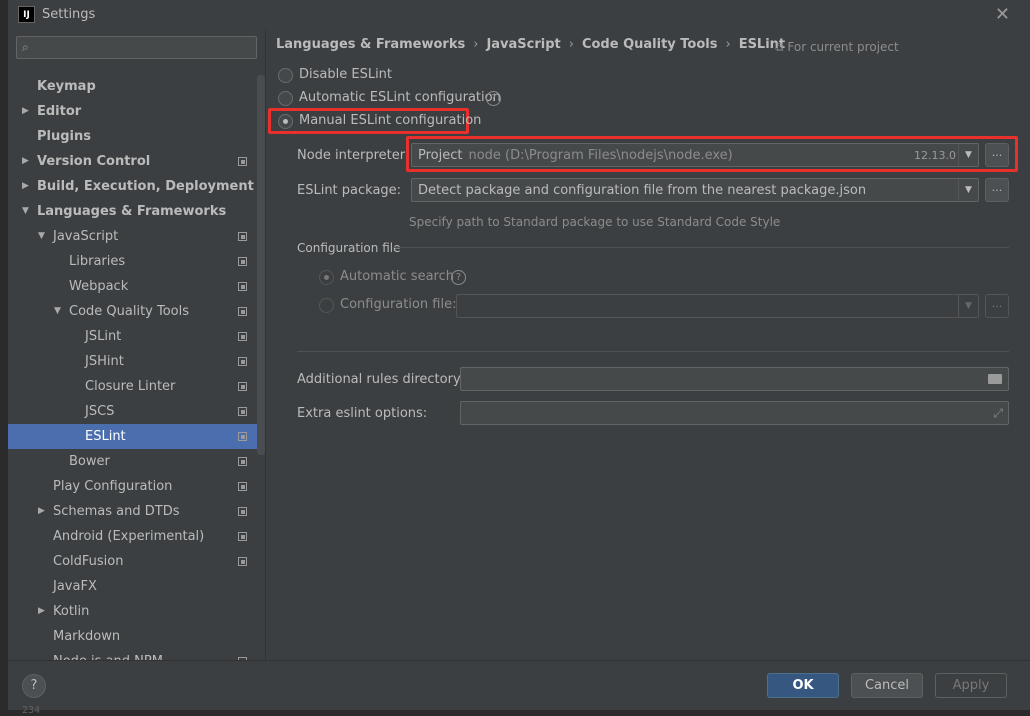  Describe the element at coordinates (701, 247) in the screenshot. I see `section-divider` at that location.